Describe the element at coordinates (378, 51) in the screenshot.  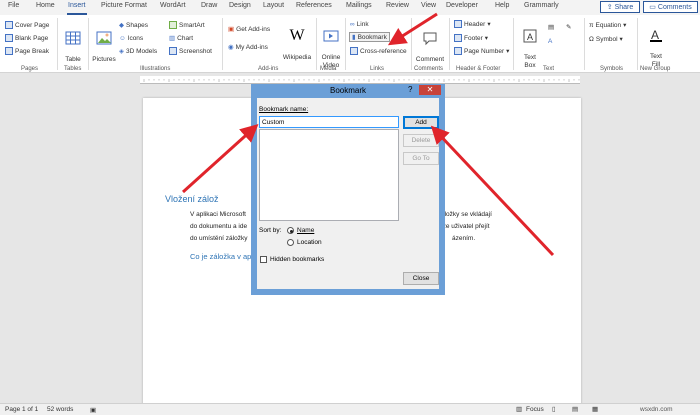
I see `cross-reference-button: Cross-reference` at that location.